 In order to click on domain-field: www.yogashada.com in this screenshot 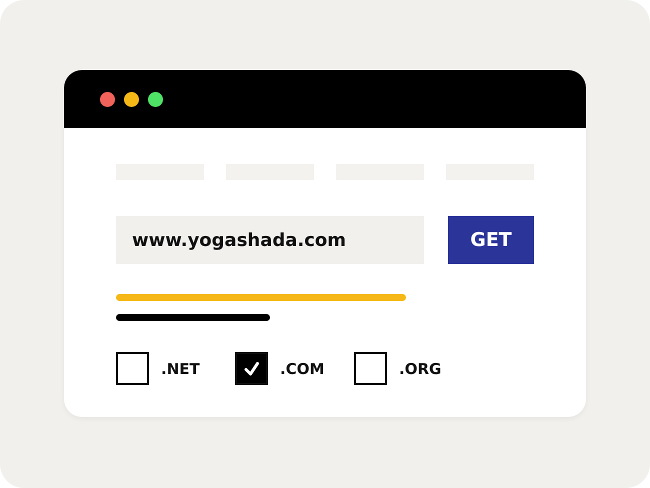, I will do `click(270, 240)`.